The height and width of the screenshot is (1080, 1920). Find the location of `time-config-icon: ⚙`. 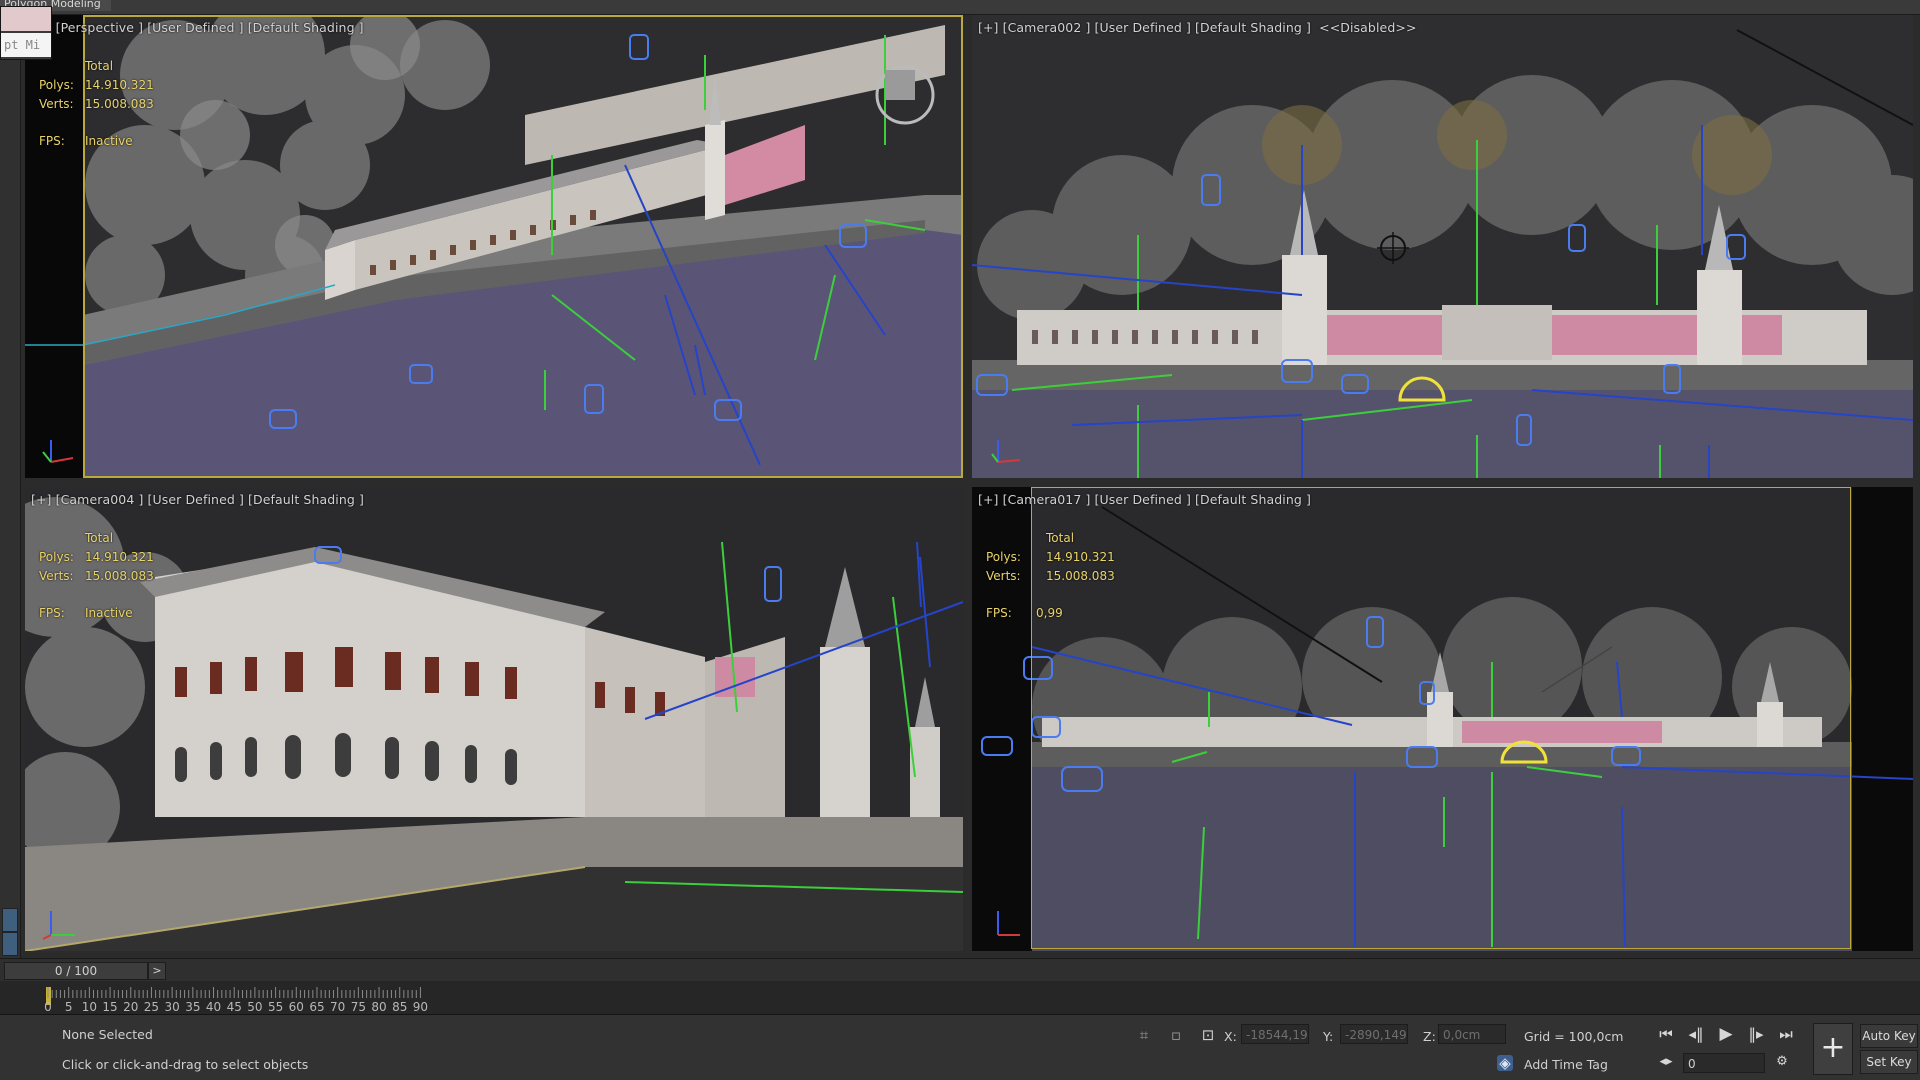

time-config-icon: ⚙ is located at coordinates (1782, 1062).